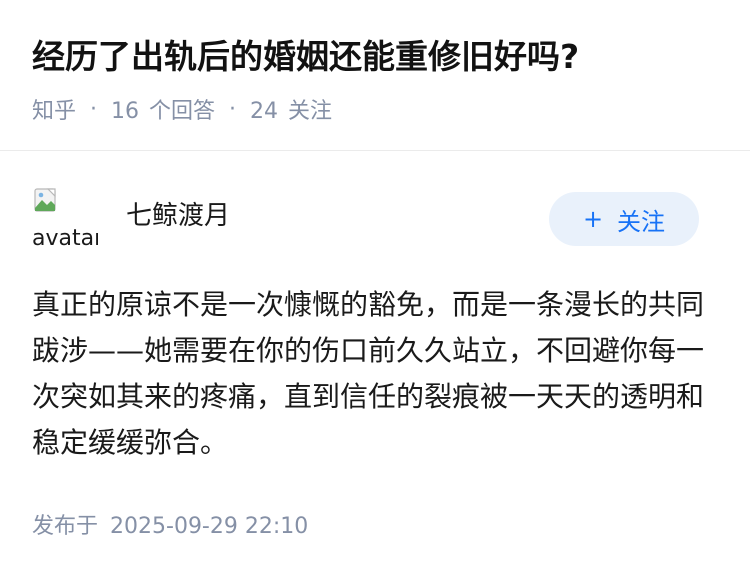 The image size is (750, 578). Describe the element at coordinates (593, 219) in the screenshot. I see `plus-icon: +` at that location.